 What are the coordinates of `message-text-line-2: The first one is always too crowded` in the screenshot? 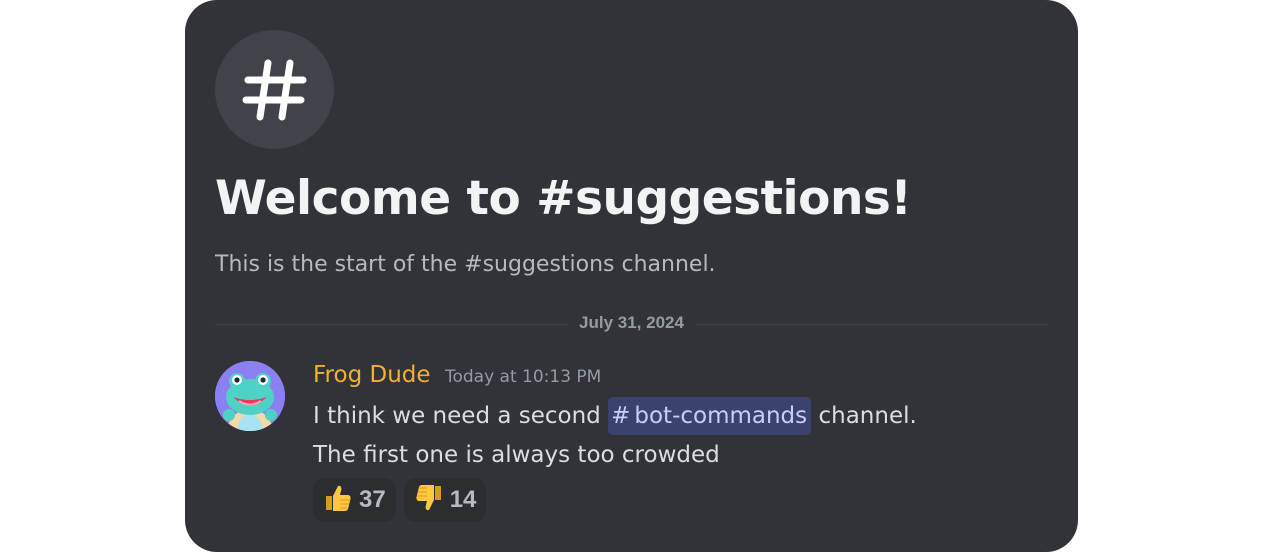 It's located at (516, 455).